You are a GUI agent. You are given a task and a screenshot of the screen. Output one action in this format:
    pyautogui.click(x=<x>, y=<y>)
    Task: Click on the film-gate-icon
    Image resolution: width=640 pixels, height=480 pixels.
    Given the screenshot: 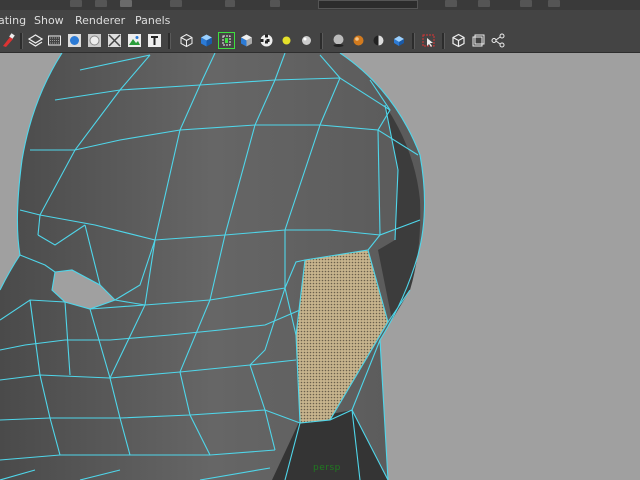 What is the action you would take?
    pyautogui.click(x=54, y=40)
    